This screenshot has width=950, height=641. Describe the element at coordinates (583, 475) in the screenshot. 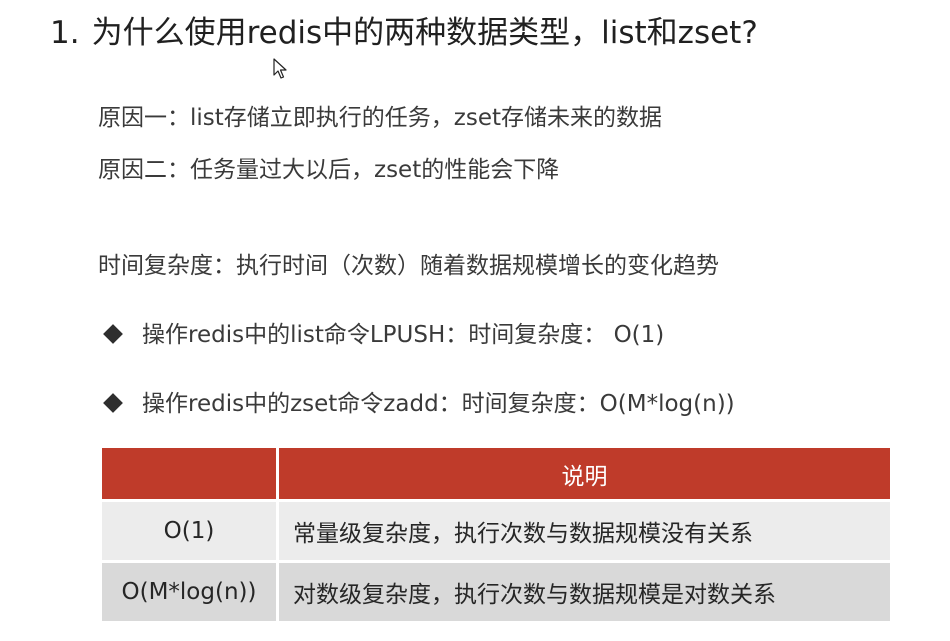

I see `table-header-cell: 说明` at that location.